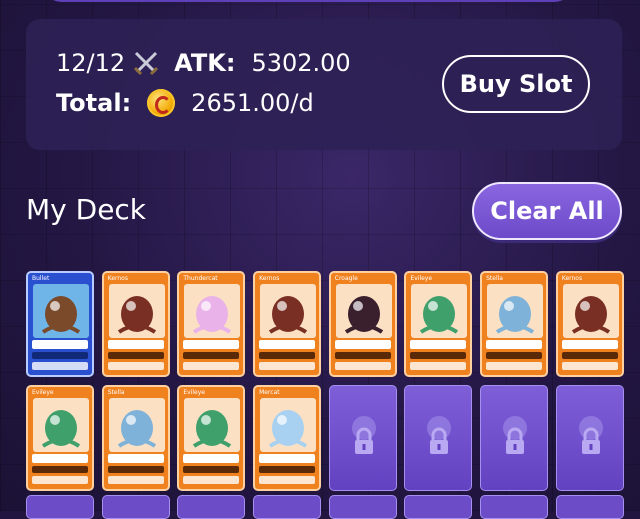 This screenshot has width=640, height=519. I want to click on coin-icon, so click(161, 103).